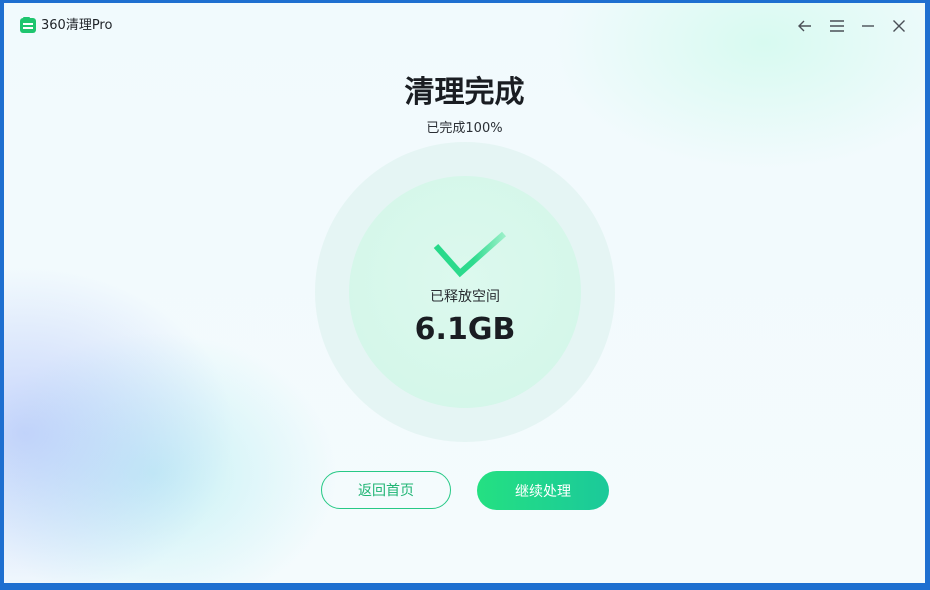 The height and width of the screenshot is (590, 930). Describe the element at coordinates (805, 26) in the screenshot. I see `arrow-left-icon` at that location.